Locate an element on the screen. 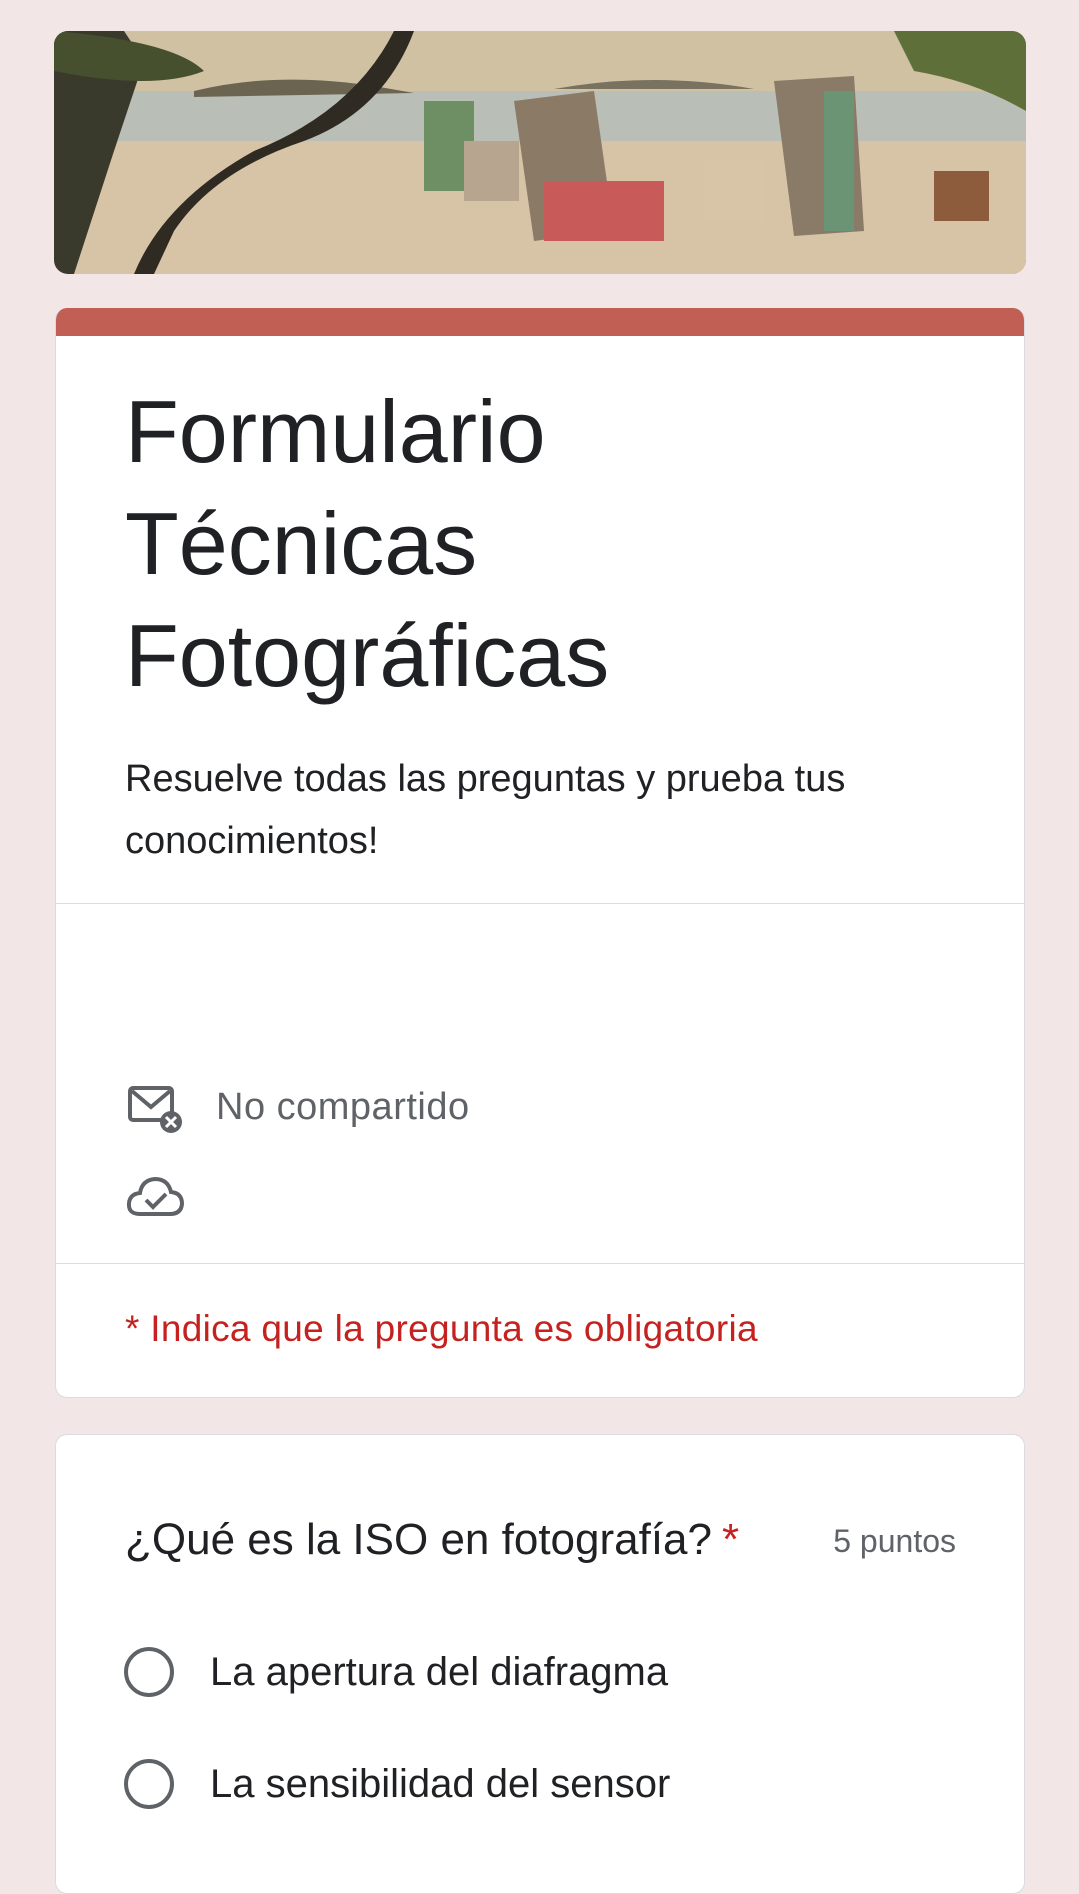  email-status-row: No compartido is located at coordinates (298, 1107).